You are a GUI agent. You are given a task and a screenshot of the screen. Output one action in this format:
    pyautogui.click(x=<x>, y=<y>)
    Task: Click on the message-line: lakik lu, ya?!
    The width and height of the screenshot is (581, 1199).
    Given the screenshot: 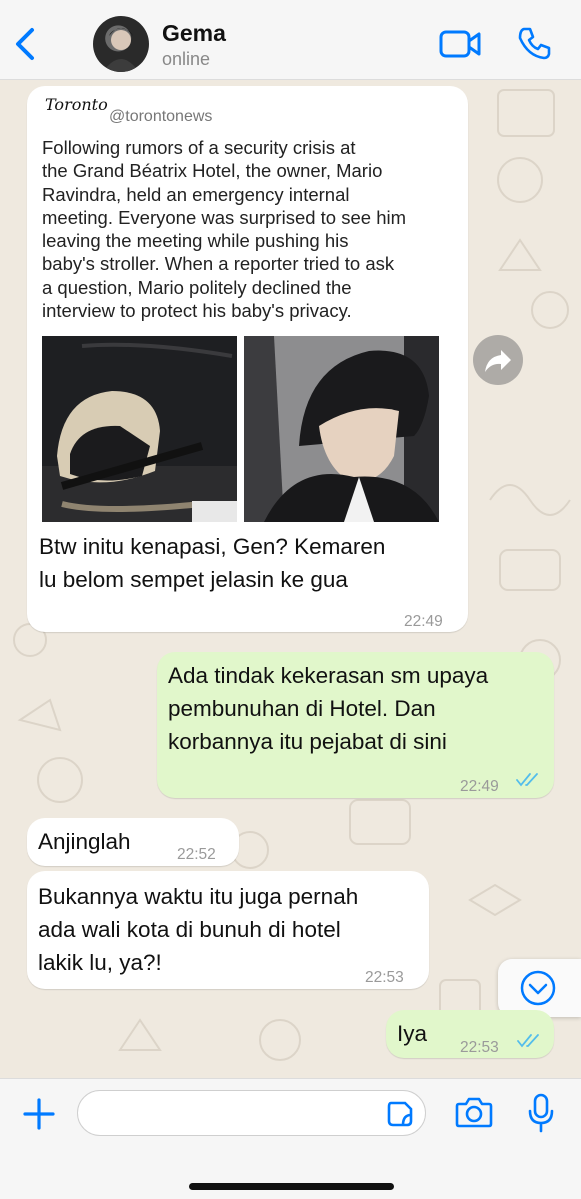 What is the action you would take?
    pyautogui.click(x=100, y=962)
    